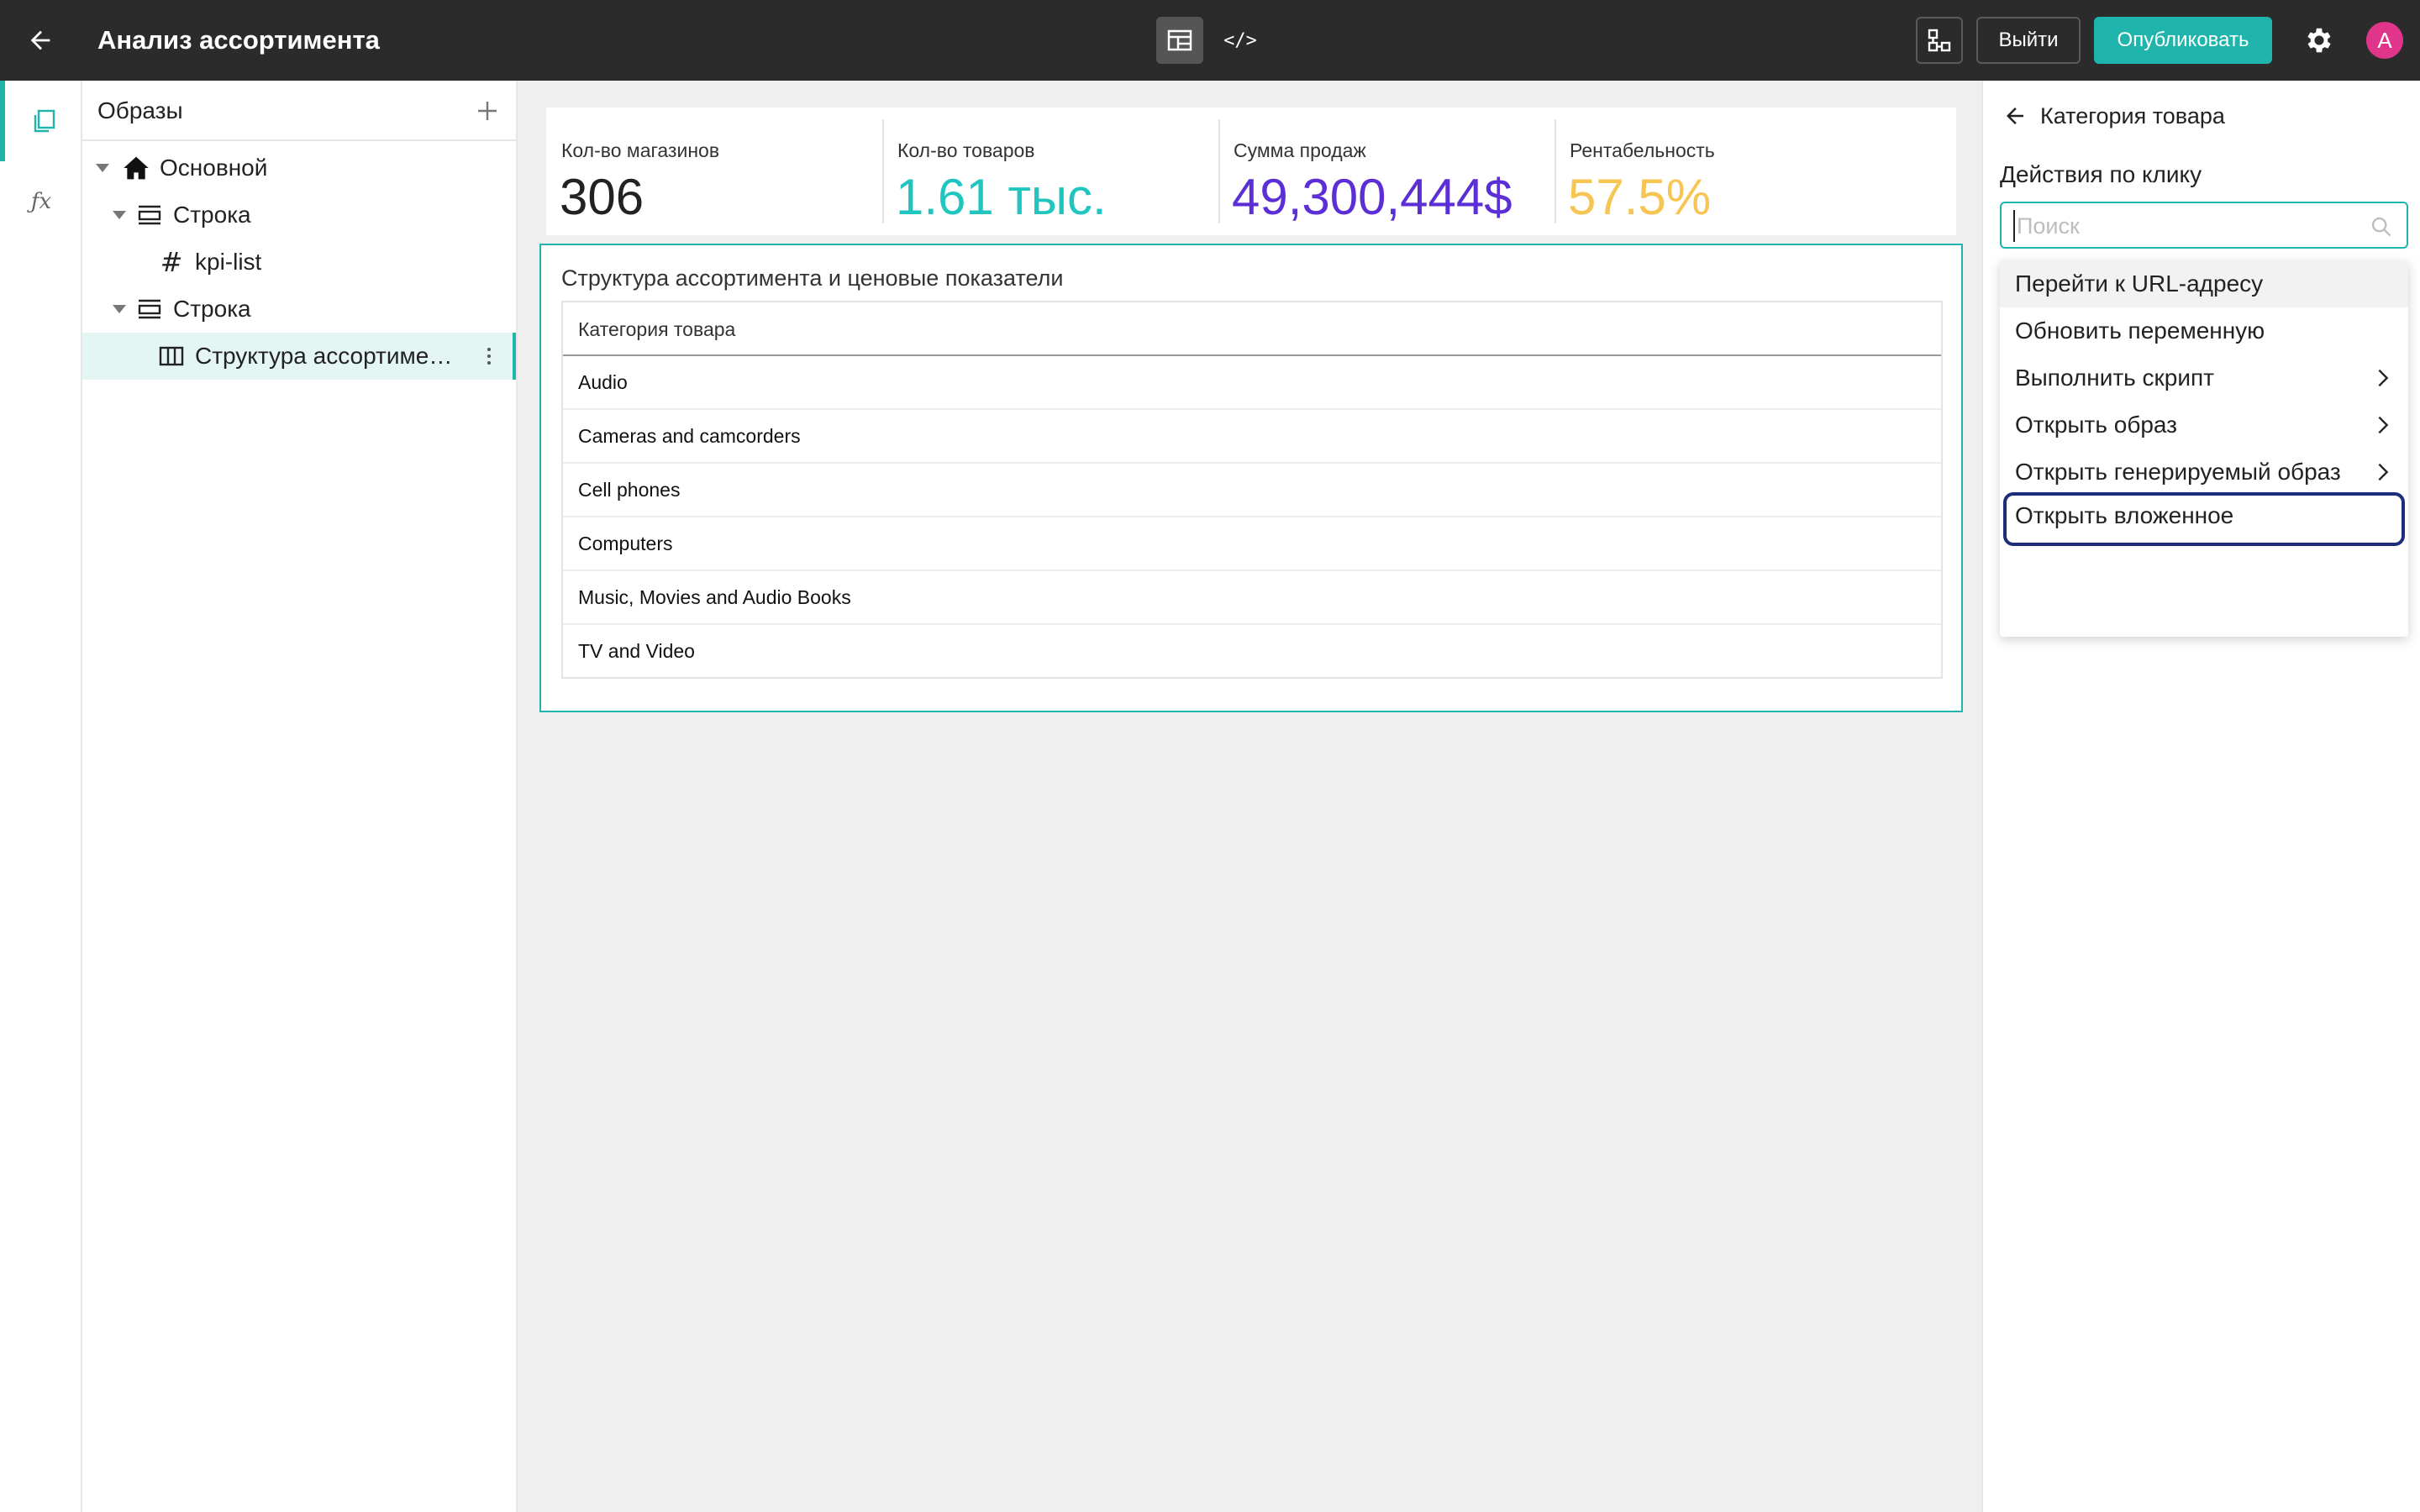 This screenshot has width=2420, height=1512. I want to click on gear-icon, so click(2319, 40).